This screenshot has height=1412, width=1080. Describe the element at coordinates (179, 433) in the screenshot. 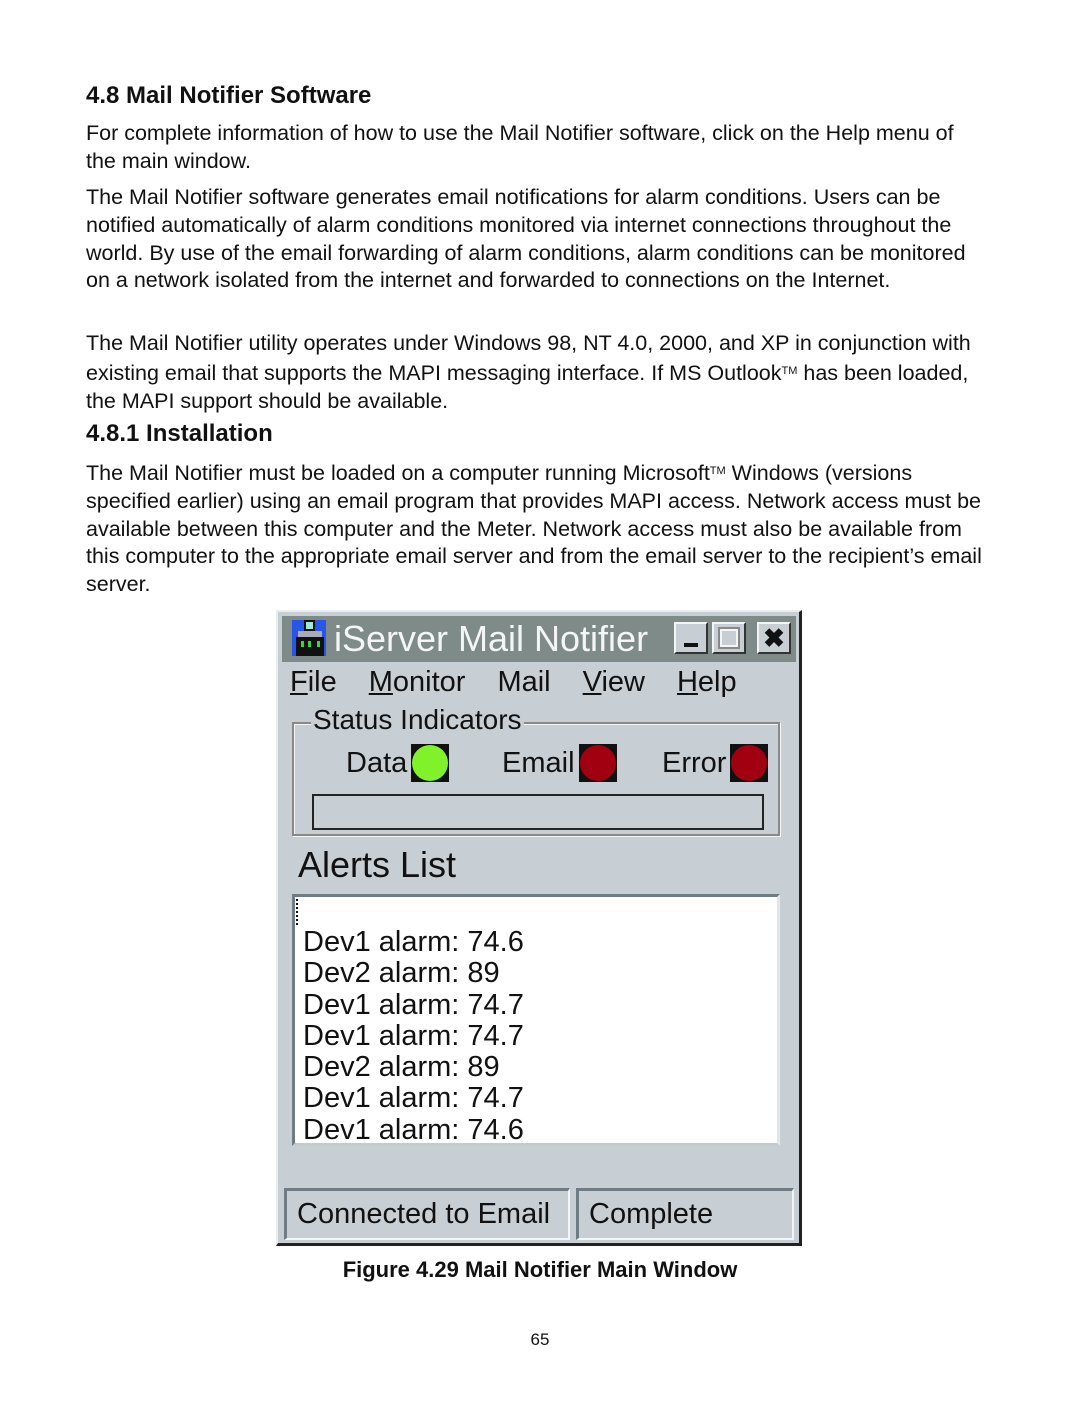

I see `subsection-heading: 4.8.1 Installation` at that location.